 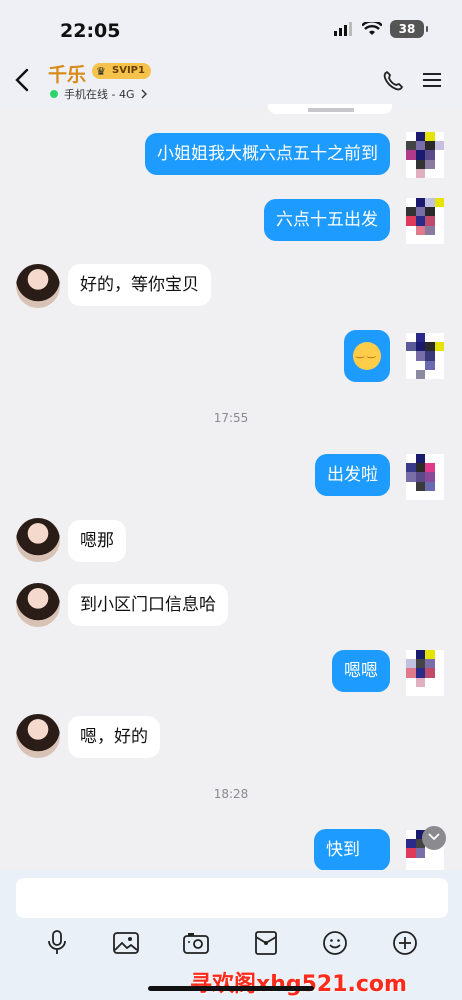 I want to click on input-area: 寻欢阁xhg521.com, so click(x=231, y=935).